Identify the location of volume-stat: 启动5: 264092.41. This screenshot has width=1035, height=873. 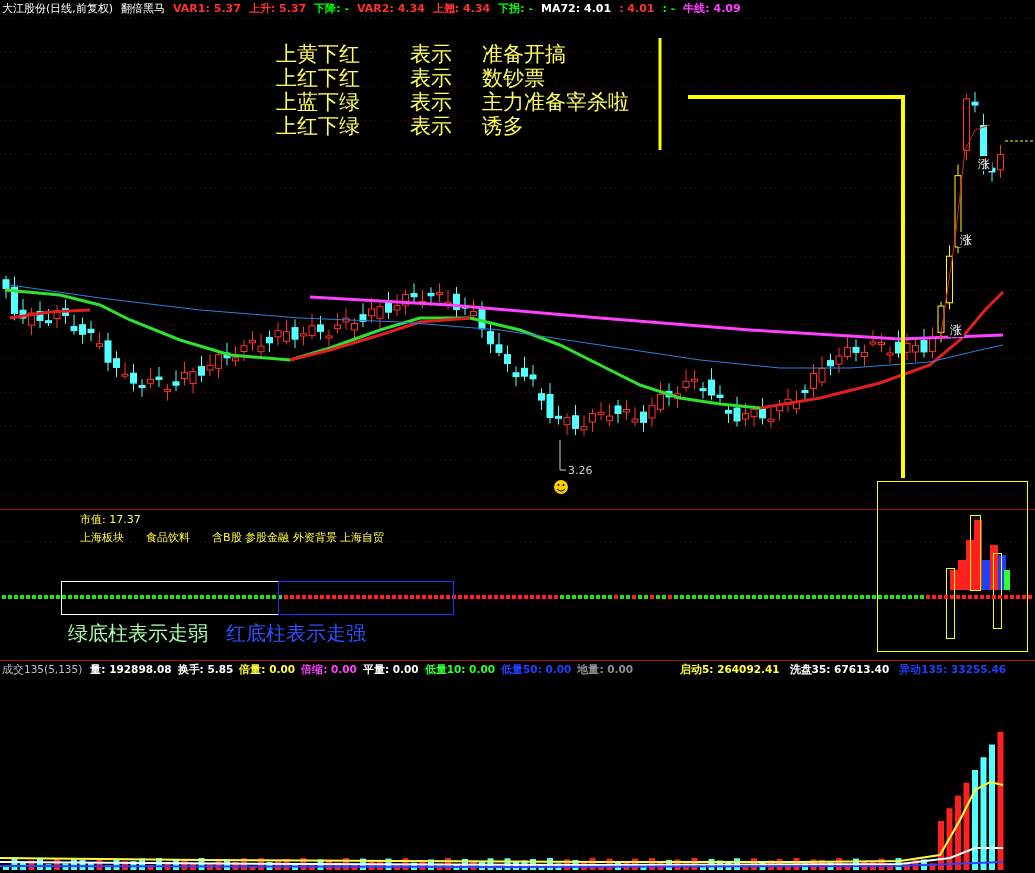
(730, 669).